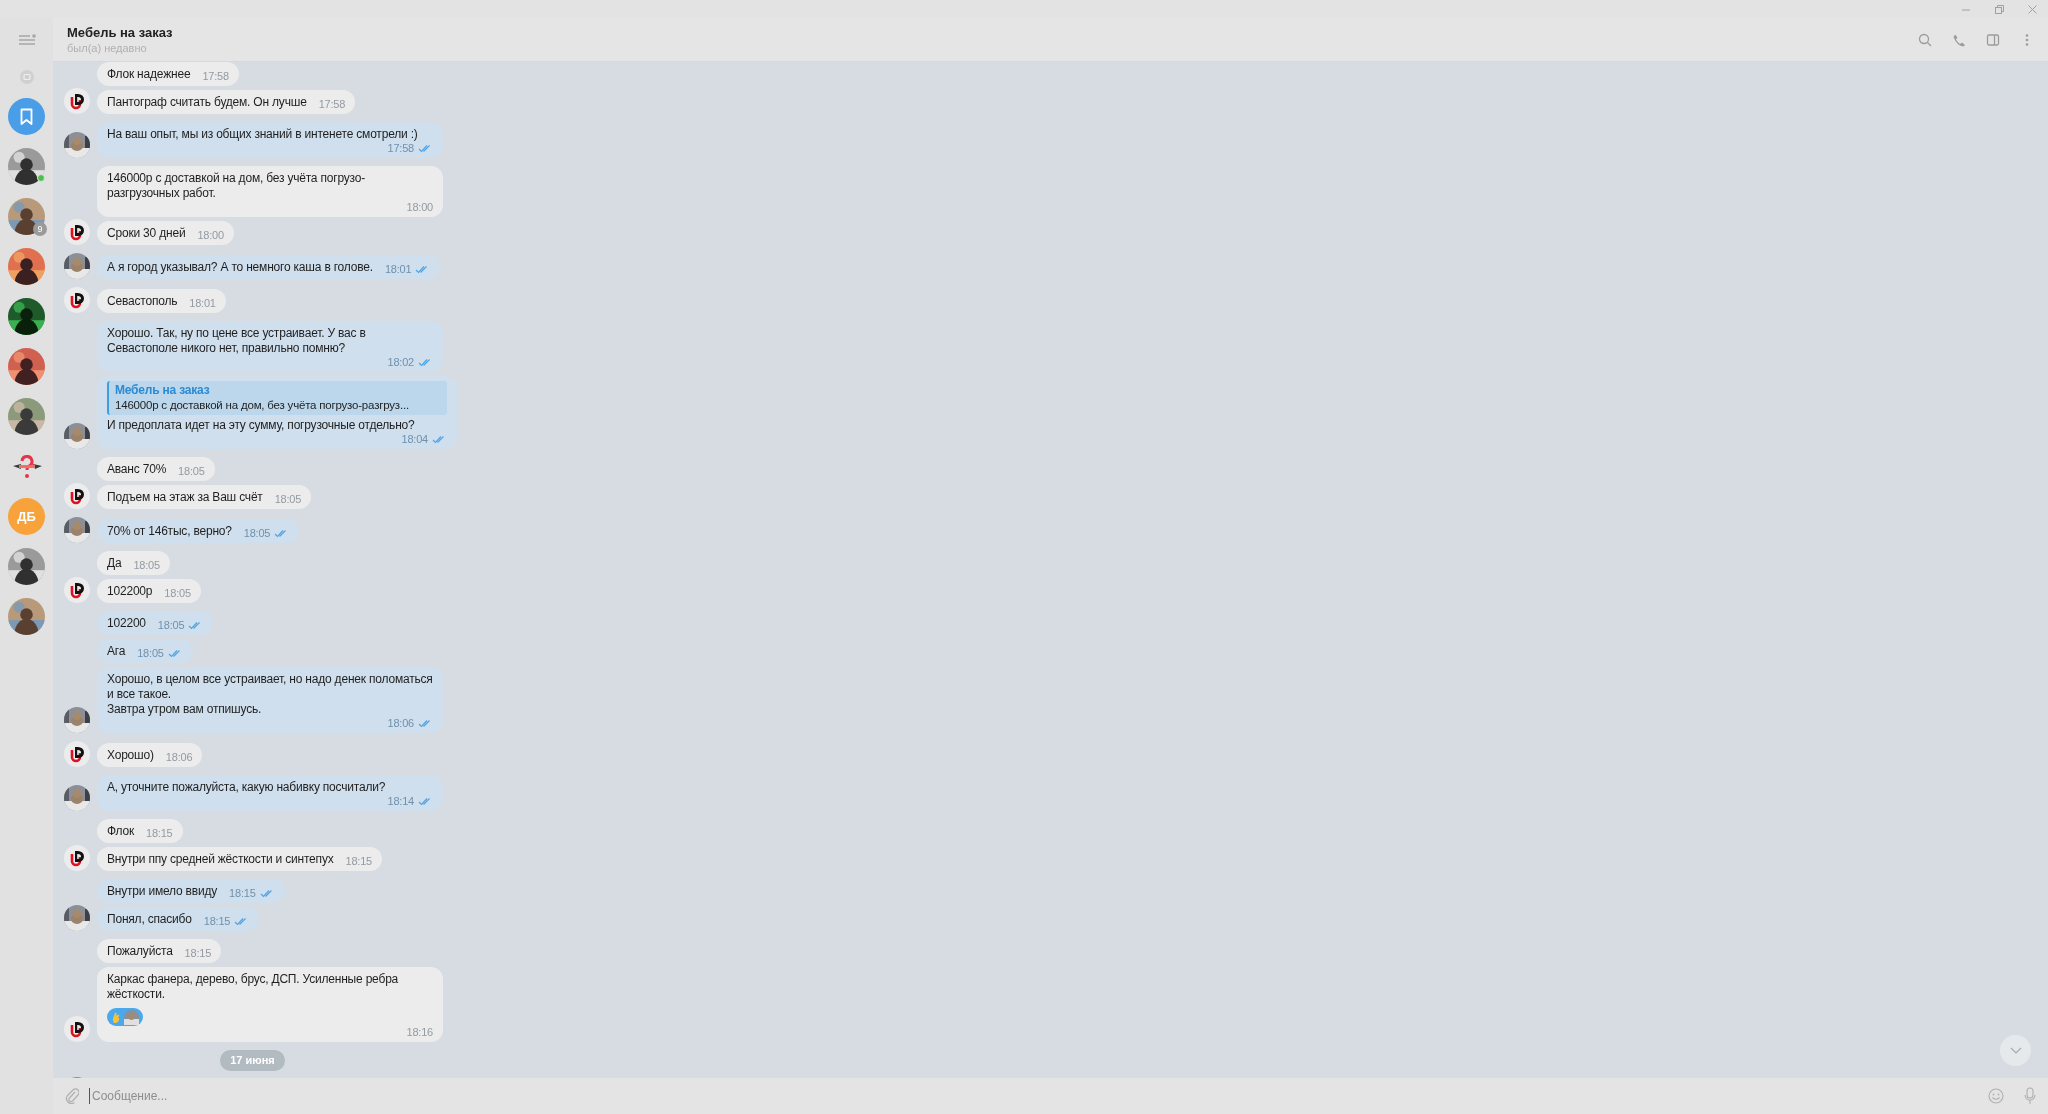  I want to click on hand-icon, so click(116, 1017).